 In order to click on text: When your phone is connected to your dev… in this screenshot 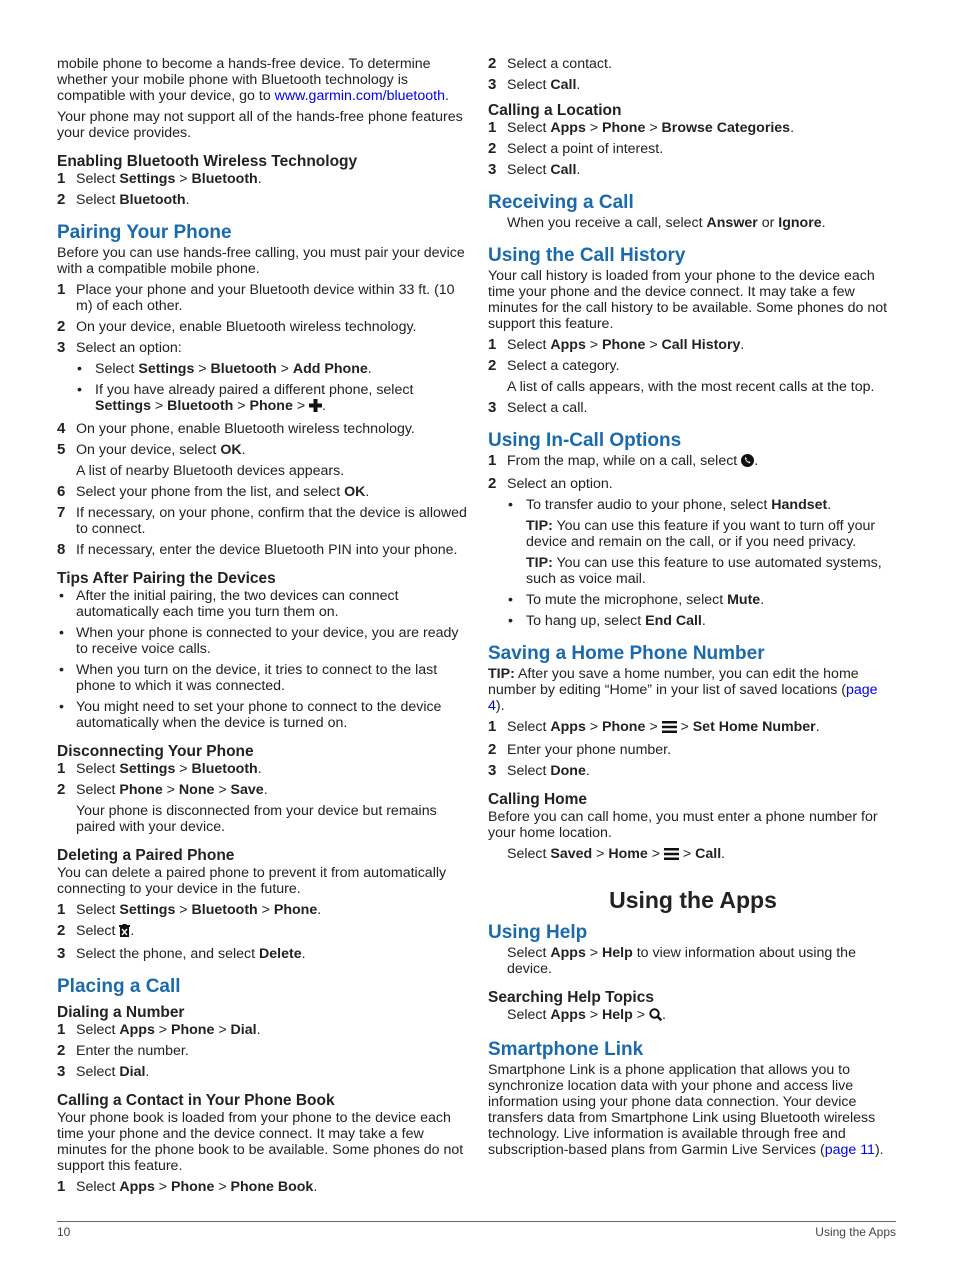, I will do `click(267, 641)`.